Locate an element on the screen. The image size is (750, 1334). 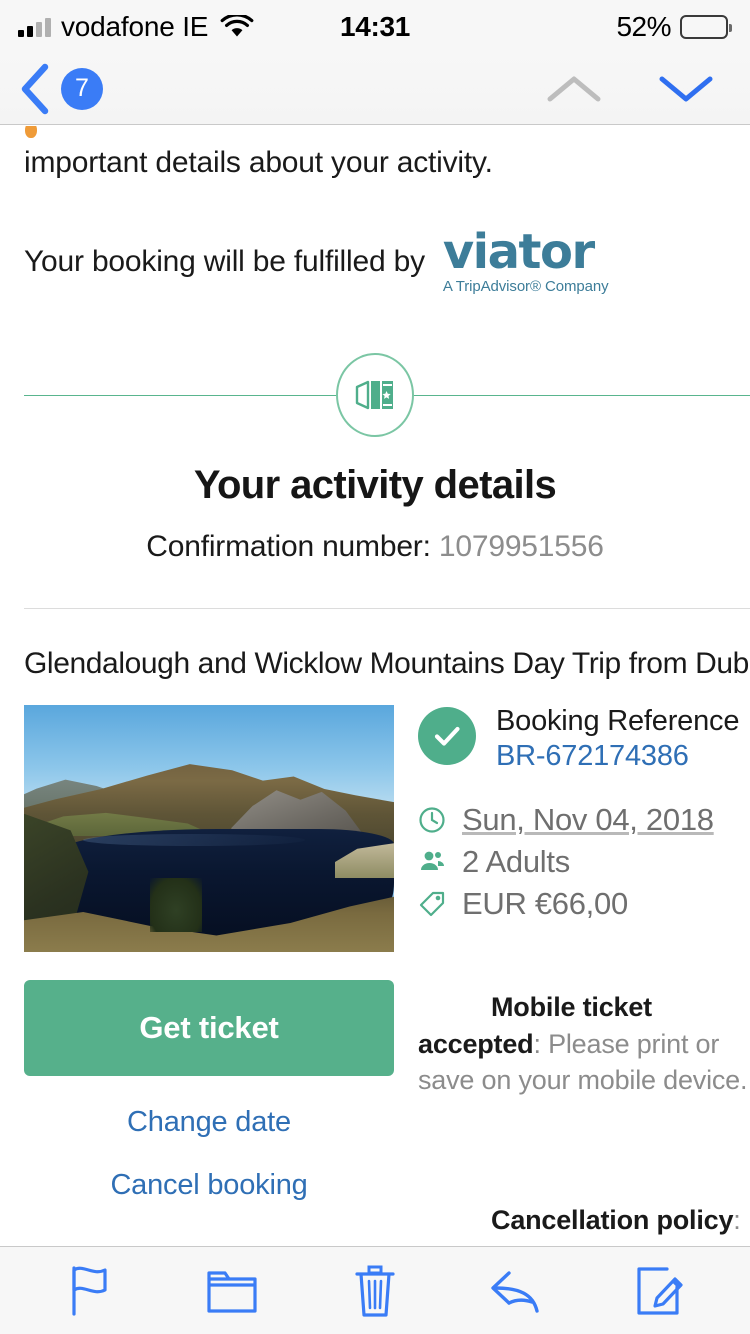
trash-icon is located at coordinates (375, 1291).